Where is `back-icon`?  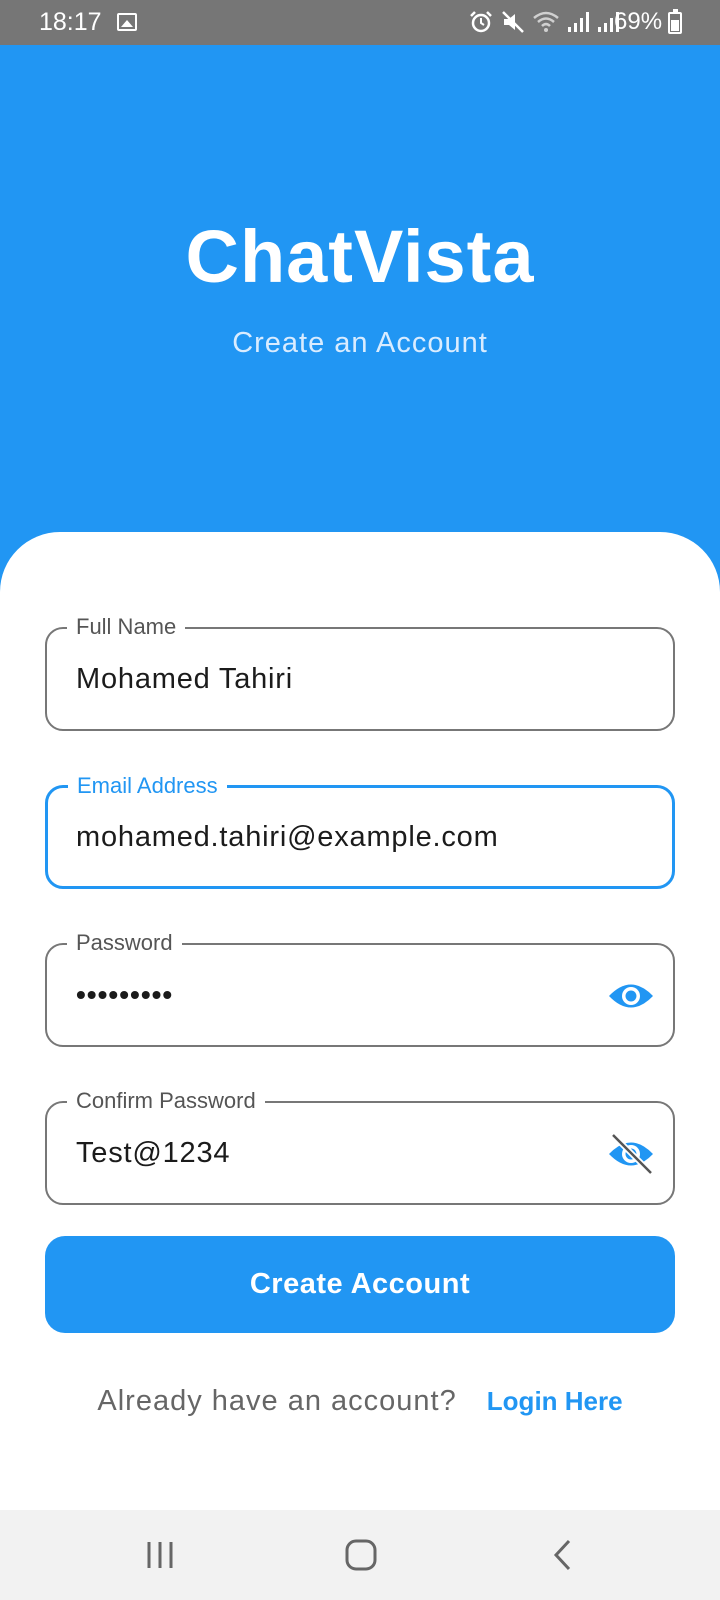 back-icon is located at coordinates (562, 1555).